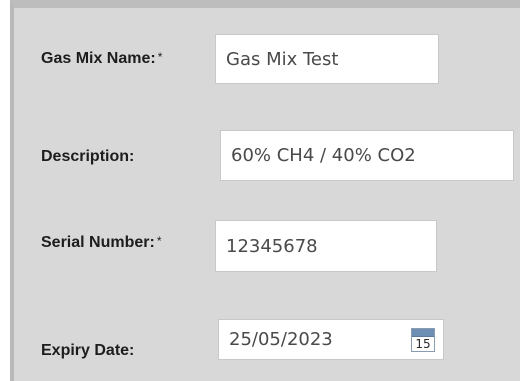  I want to click on gas-mix-name-input: Gas Mix Test, so click(327, 59).